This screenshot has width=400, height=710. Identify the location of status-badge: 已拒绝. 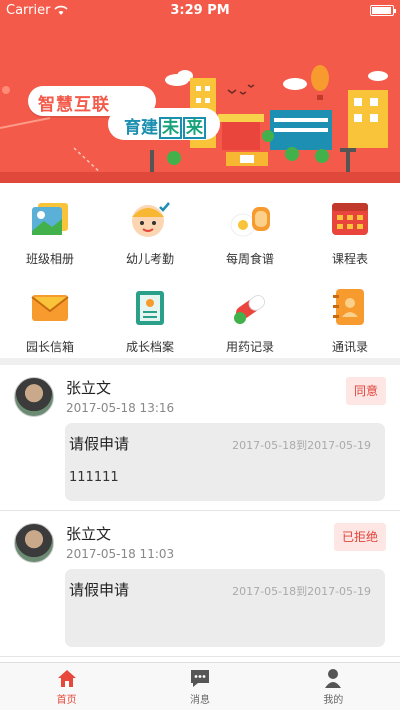
(359, 537).